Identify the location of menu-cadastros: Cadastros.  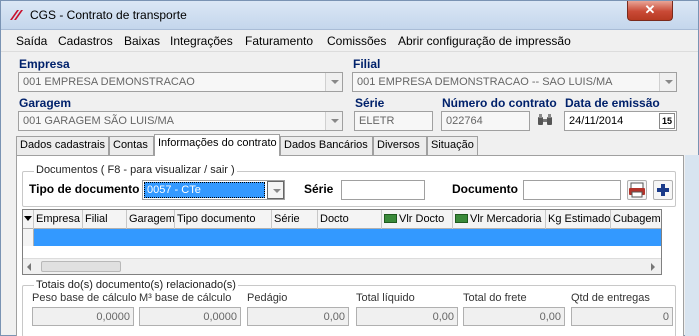
(85, 41).